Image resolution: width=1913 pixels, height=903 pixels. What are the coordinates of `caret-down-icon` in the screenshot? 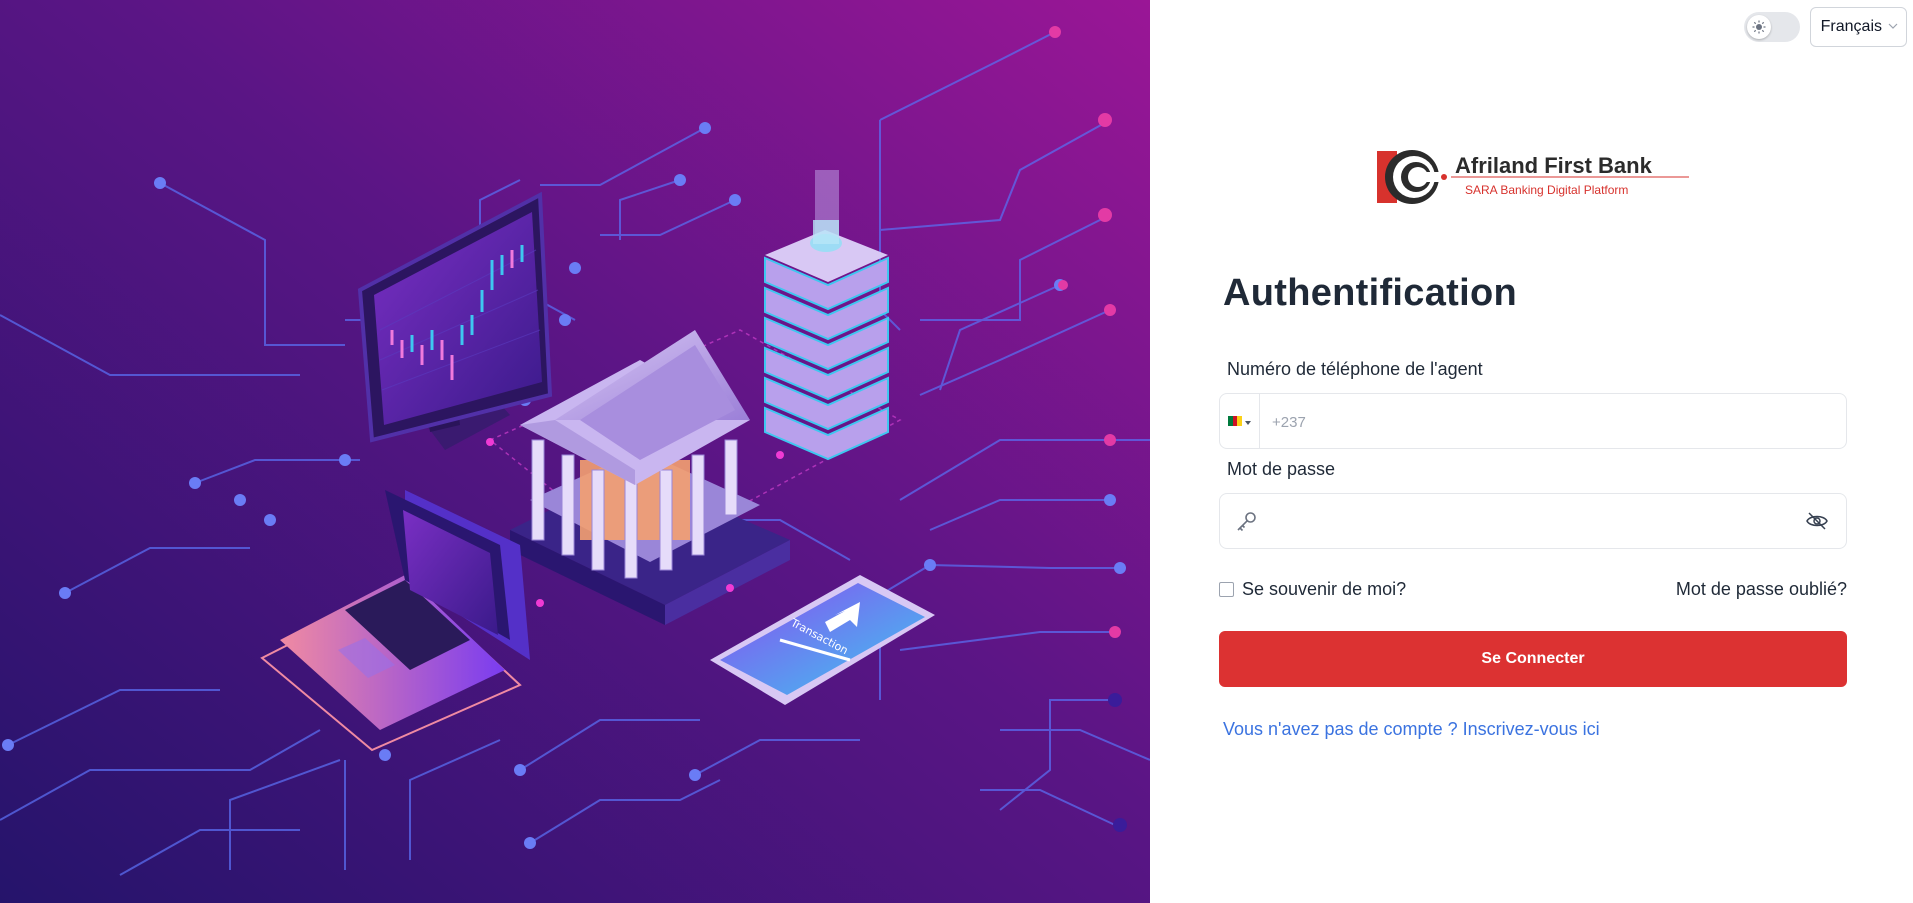 It's located at (1248, 421).